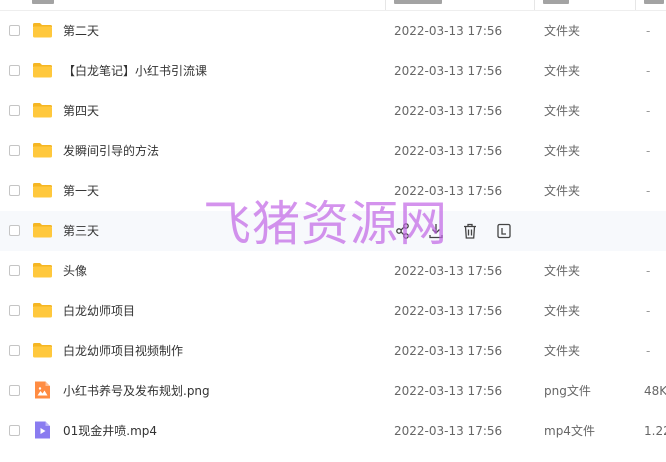 The height and width of the screenshot is (462, 666). What do you see at coordinates (654, 2) in the screenshot?
I see `header-size-label` at bounding box center [654, 2].